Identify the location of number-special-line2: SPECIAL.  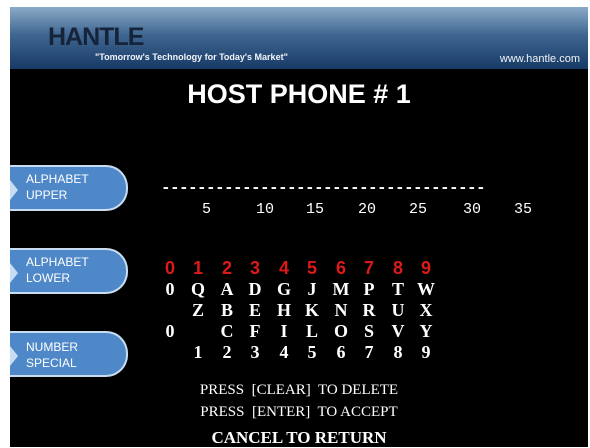
(51, 363).